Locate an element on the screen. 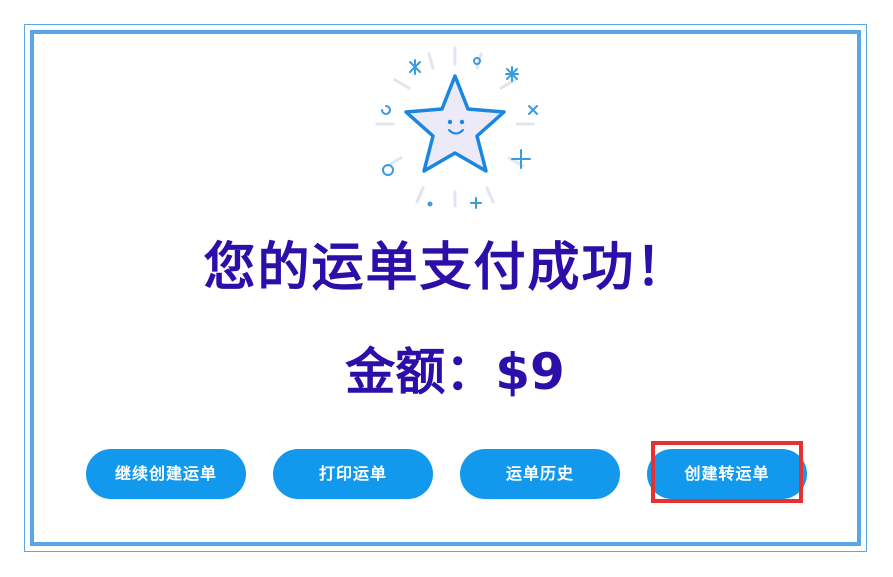  smiling-star-icon is located at coordinates (456, 127).